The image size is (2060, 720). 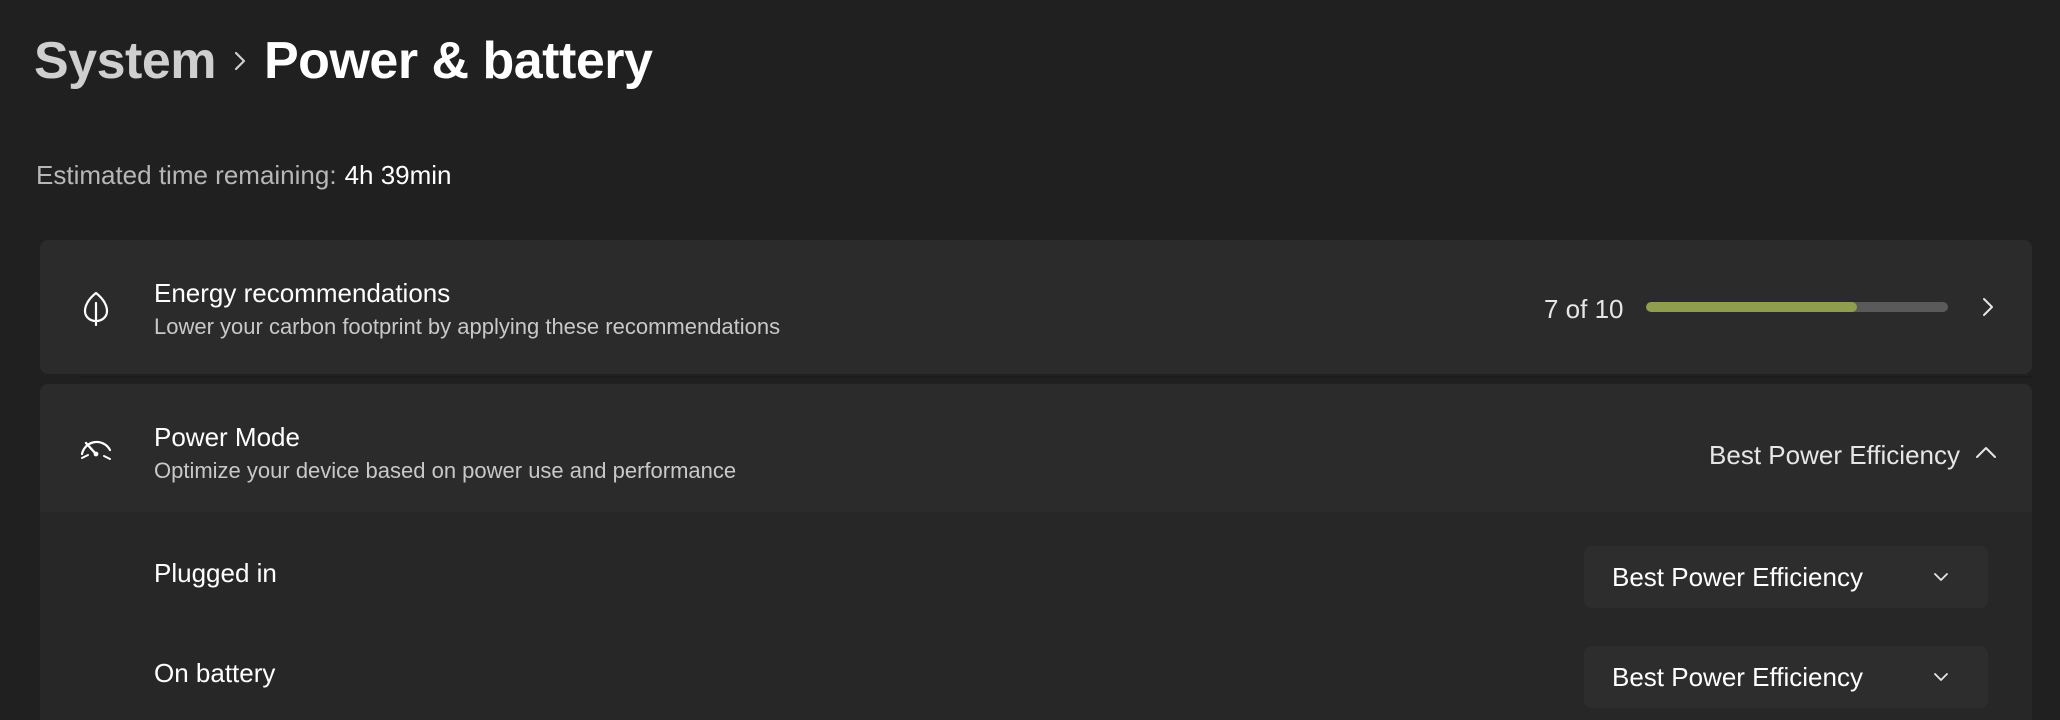 What do you see at coordinates (125, 61) in the screenshot?
I see `breadcrumb-system-link: System` at bounding box center [125, 61].